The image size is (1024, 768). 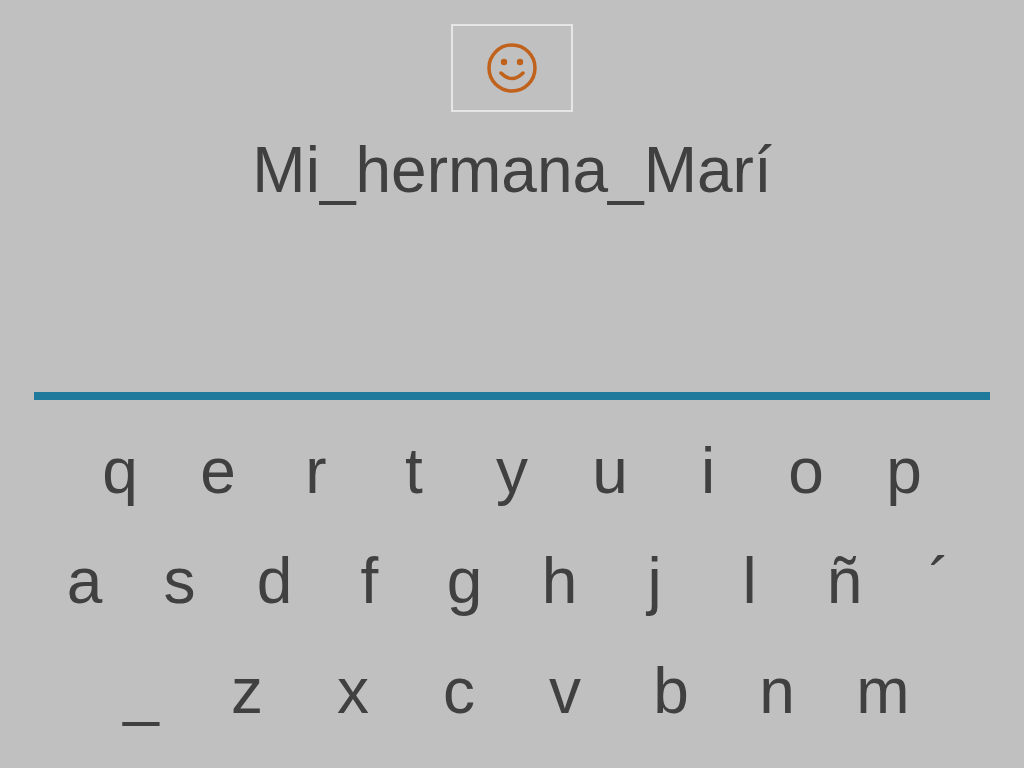 I want to click on letter-key: c, so click(x=459, y=691).